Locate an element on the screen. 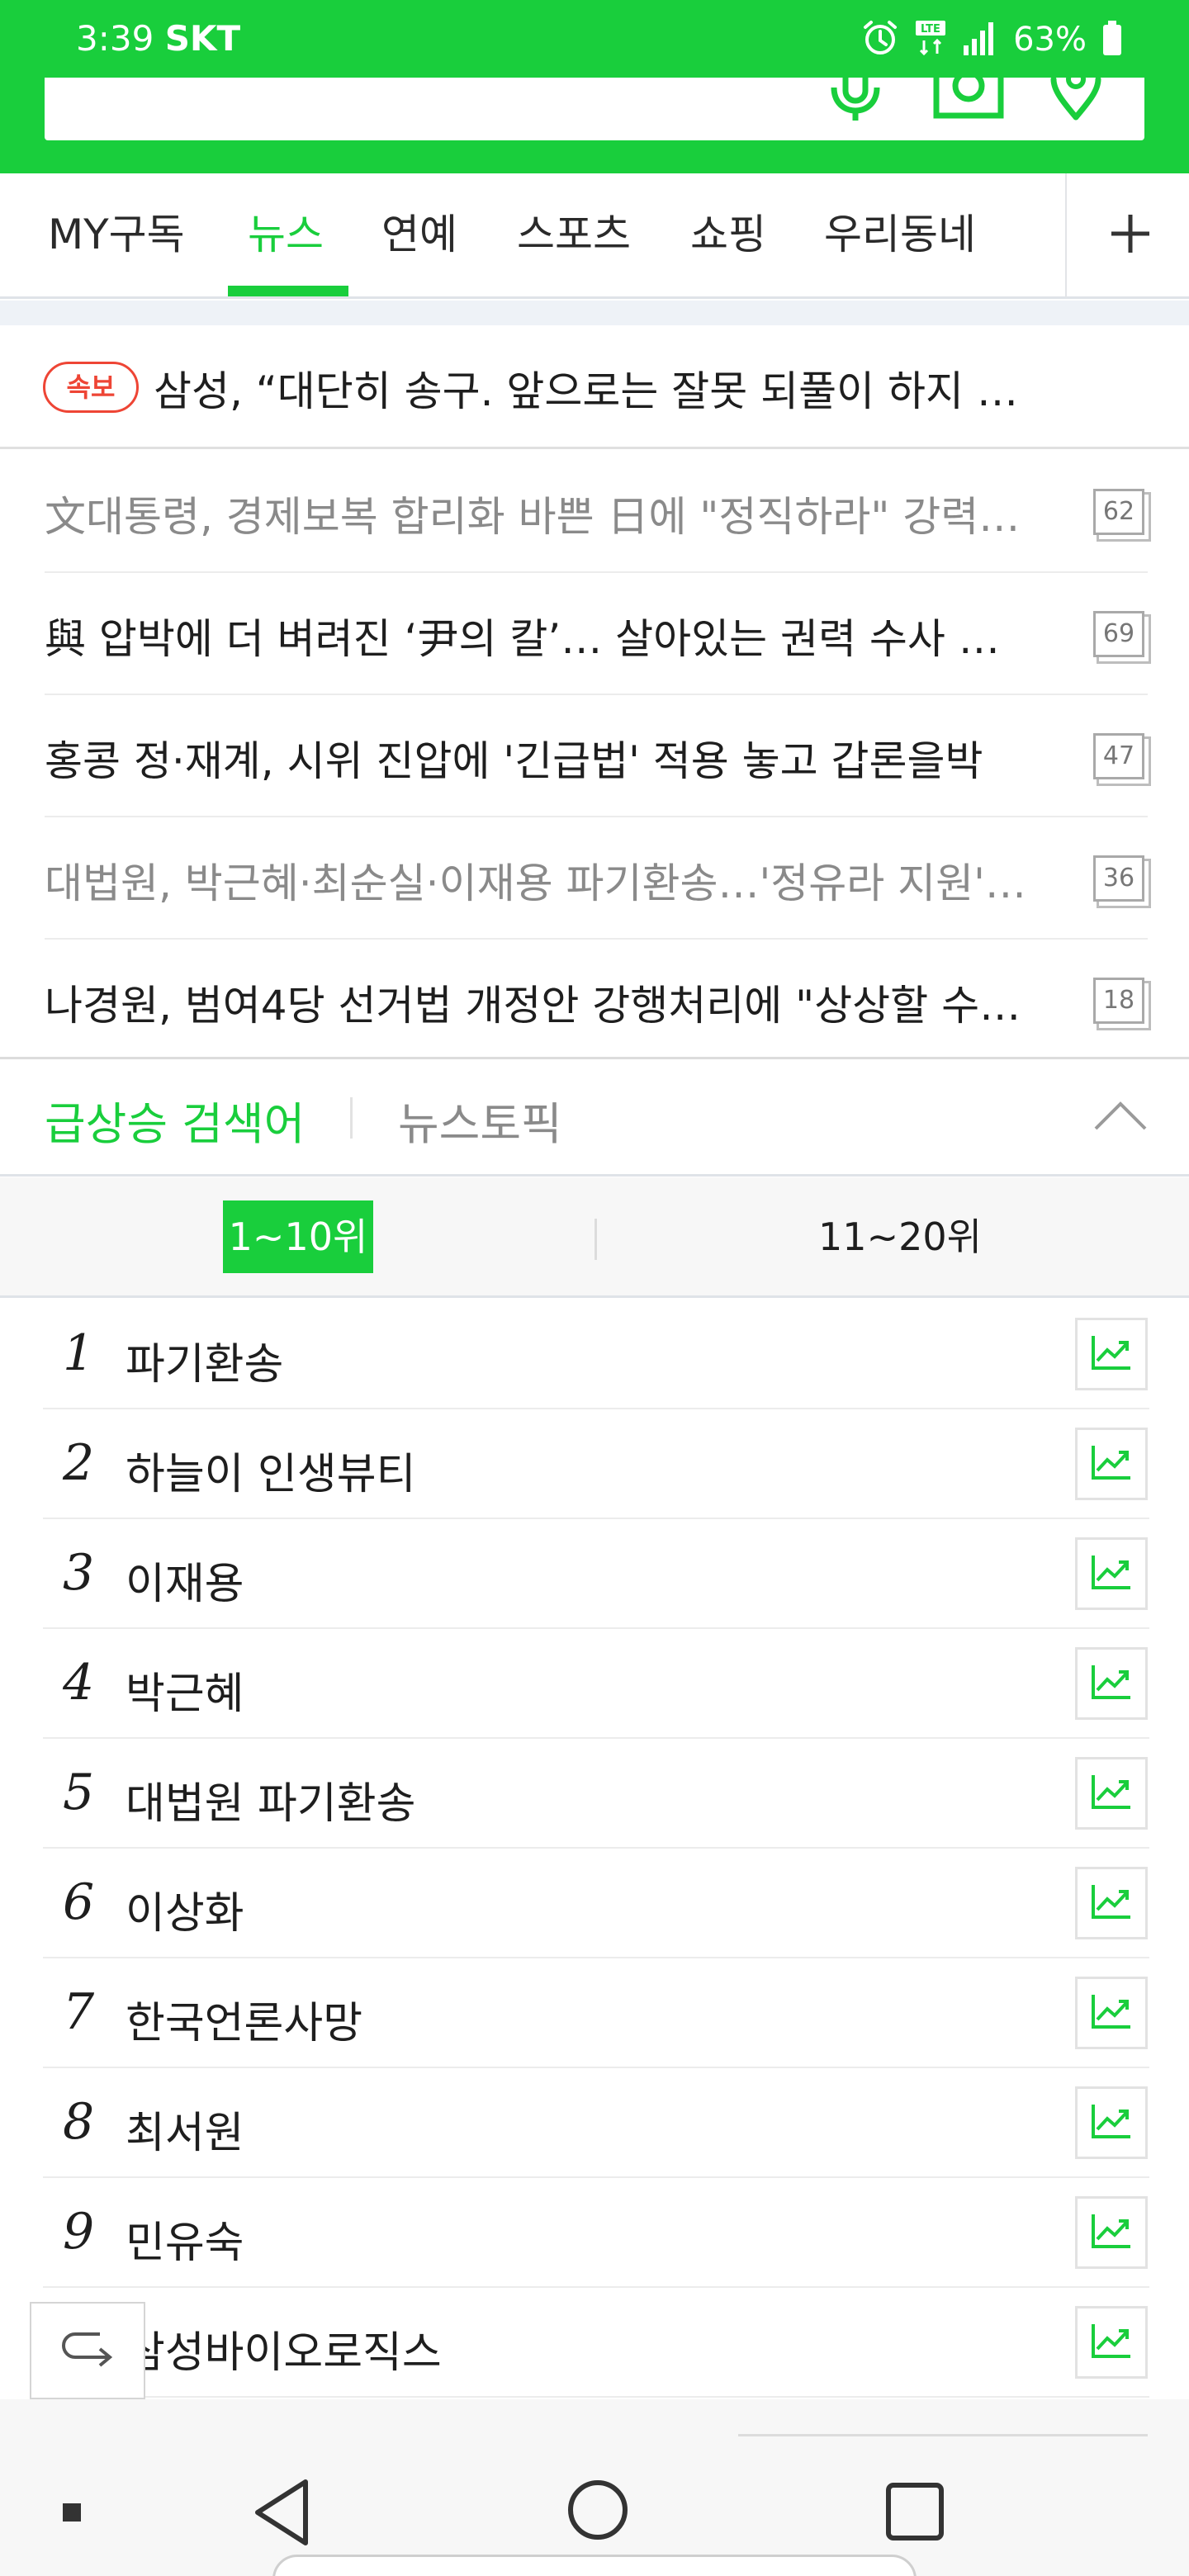  section-gap is located at coordinates (594, 313).